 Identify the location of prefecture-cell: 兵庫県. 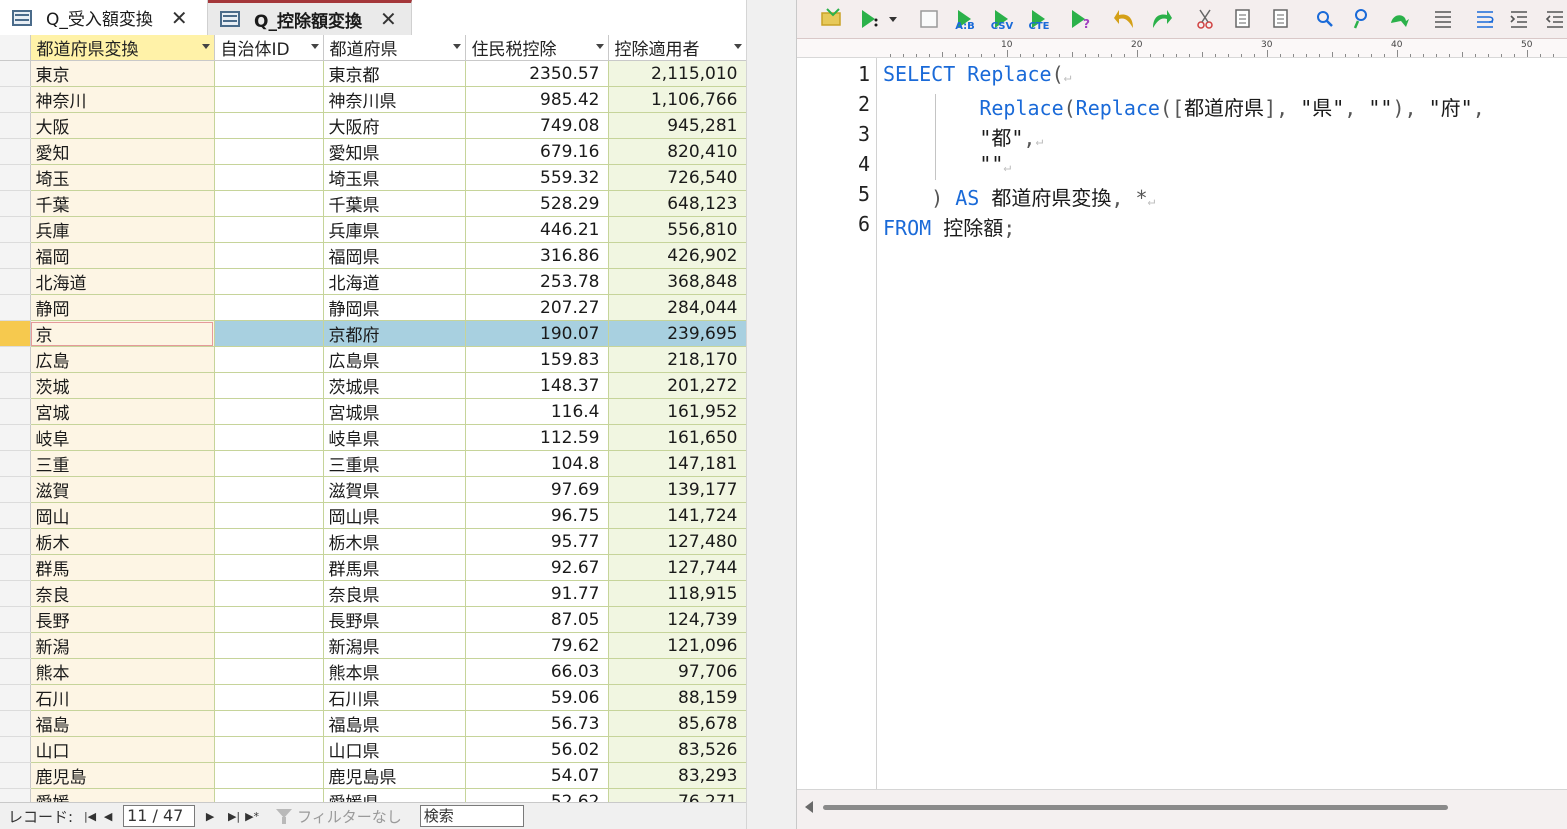
(394, 229).